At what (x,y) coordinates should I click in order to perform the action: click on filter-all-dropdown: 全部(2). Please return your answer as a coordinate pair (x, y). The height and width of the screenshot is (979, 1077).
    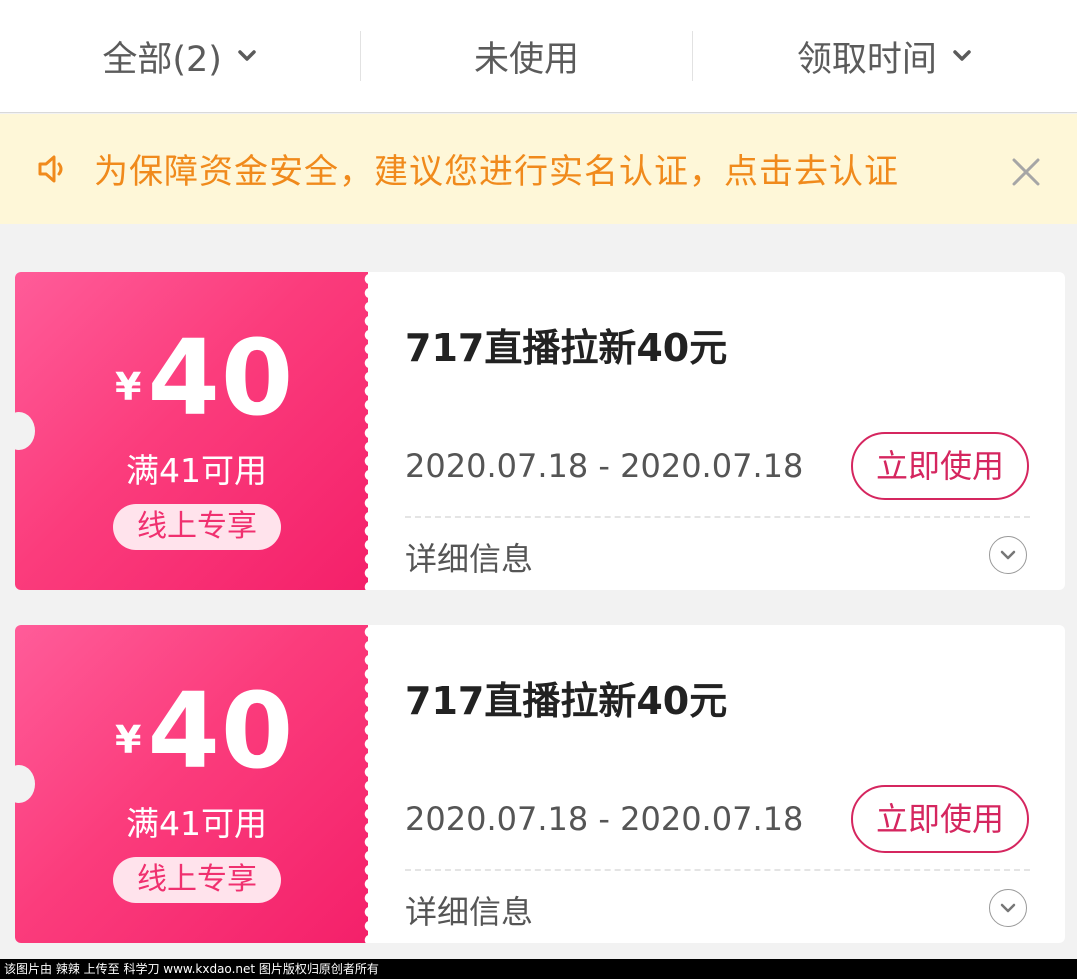
    Looking at the image, I should click on (180, 56).